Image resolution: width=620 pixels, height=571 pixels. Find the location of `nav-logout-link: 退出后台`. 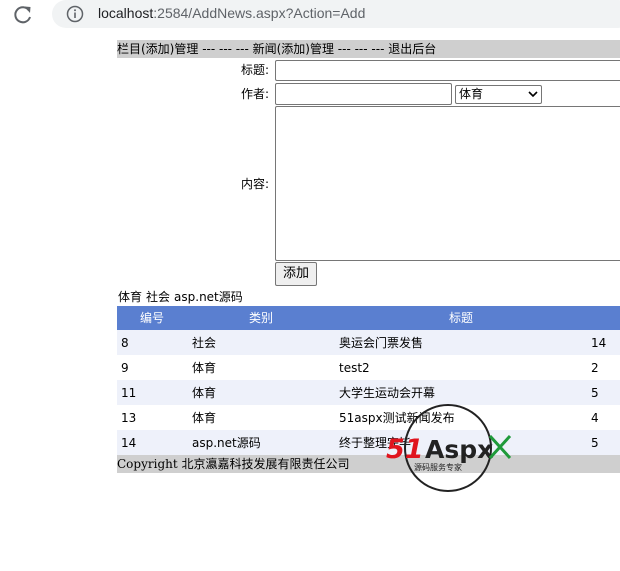

nav-logout-link: 退出后台 is located at coordinates (412, 49).